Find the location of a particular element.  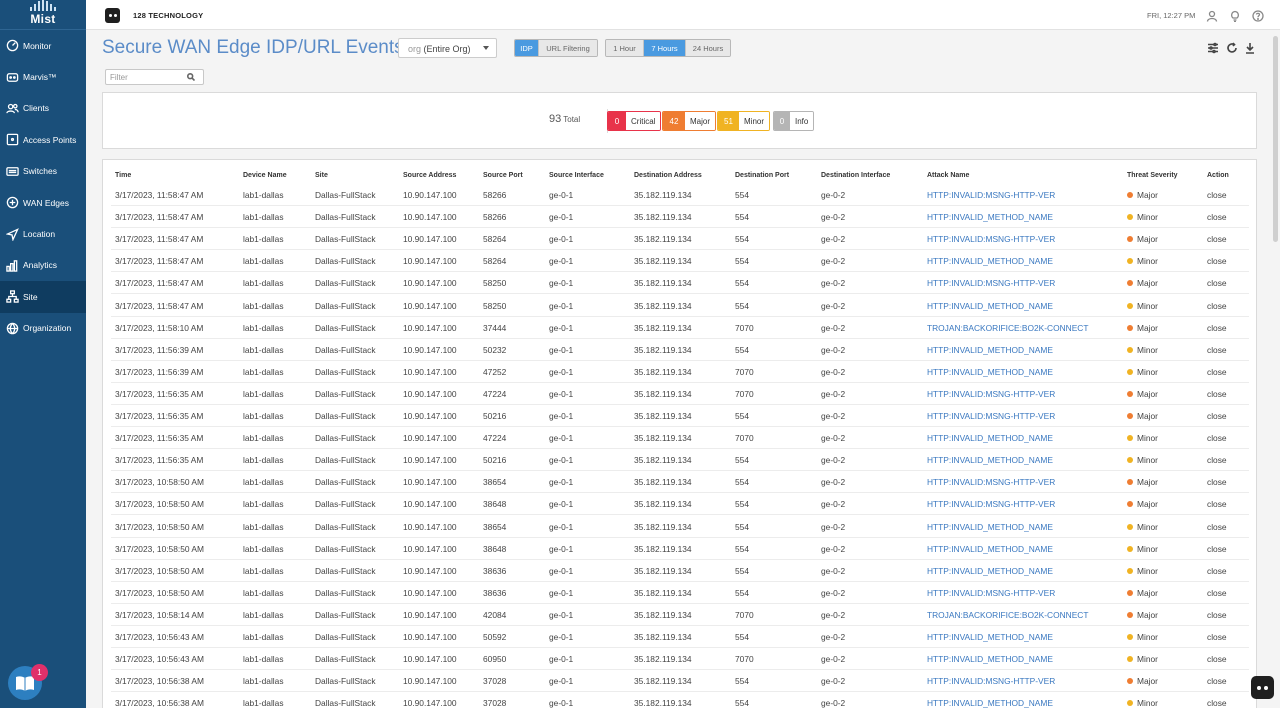

column-header-threat-severity: Threat Severity is located at coordinates (1152, 175).